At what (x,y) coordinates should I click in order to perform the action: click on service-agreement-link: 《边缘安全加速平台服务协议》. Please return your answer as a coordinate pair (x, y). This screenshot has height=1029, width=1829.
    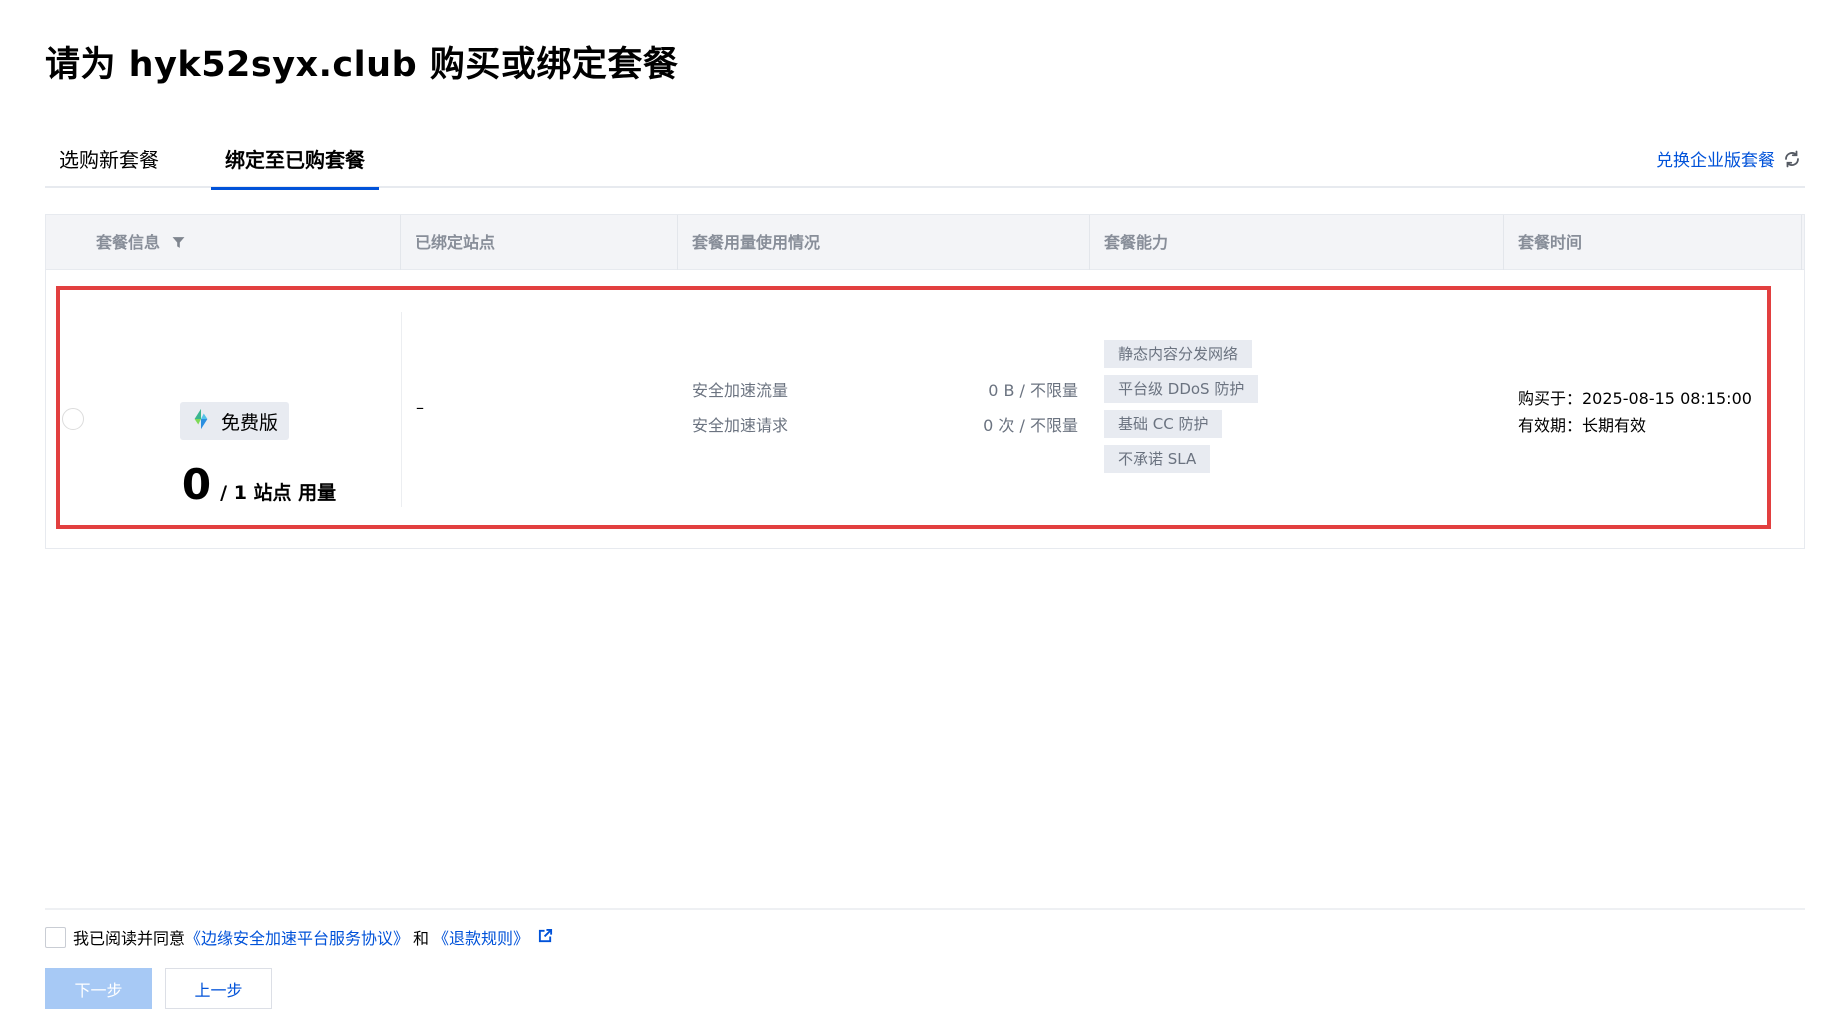
    Looking at the image, I should click on (297, 937).